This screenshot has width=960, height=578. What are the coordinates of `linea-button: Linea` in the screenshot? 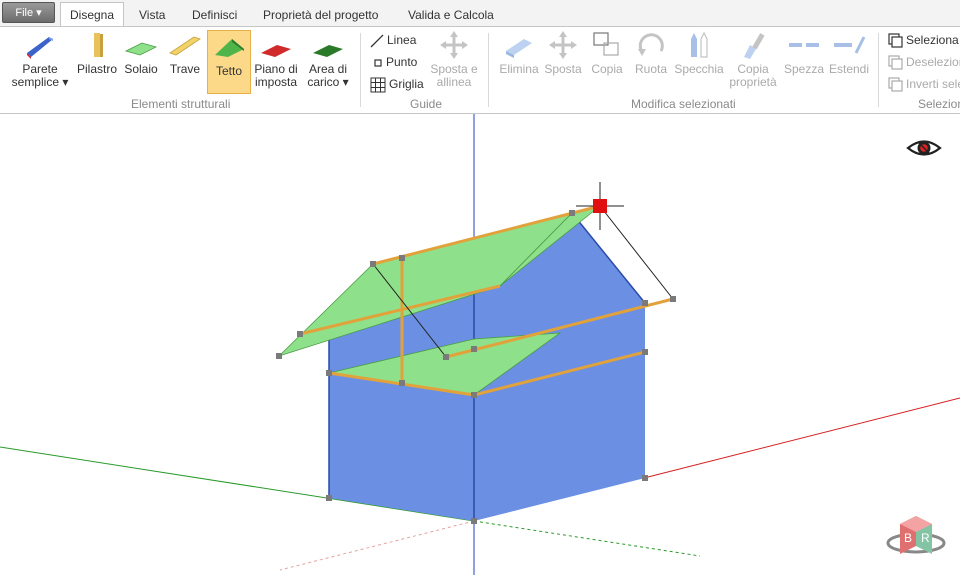 It's located at (393, 40).